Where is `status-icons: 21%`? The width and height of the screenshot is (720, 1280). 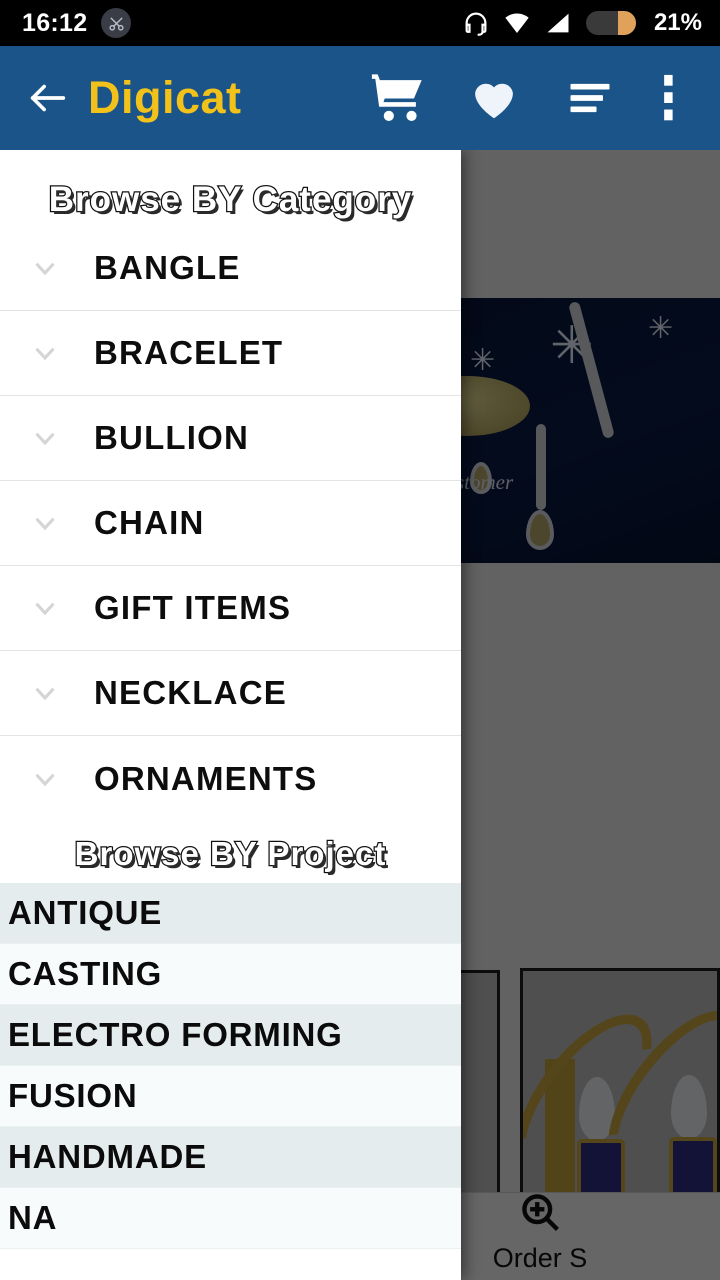 status-icons: 21% is located at coordinates (582, 23).